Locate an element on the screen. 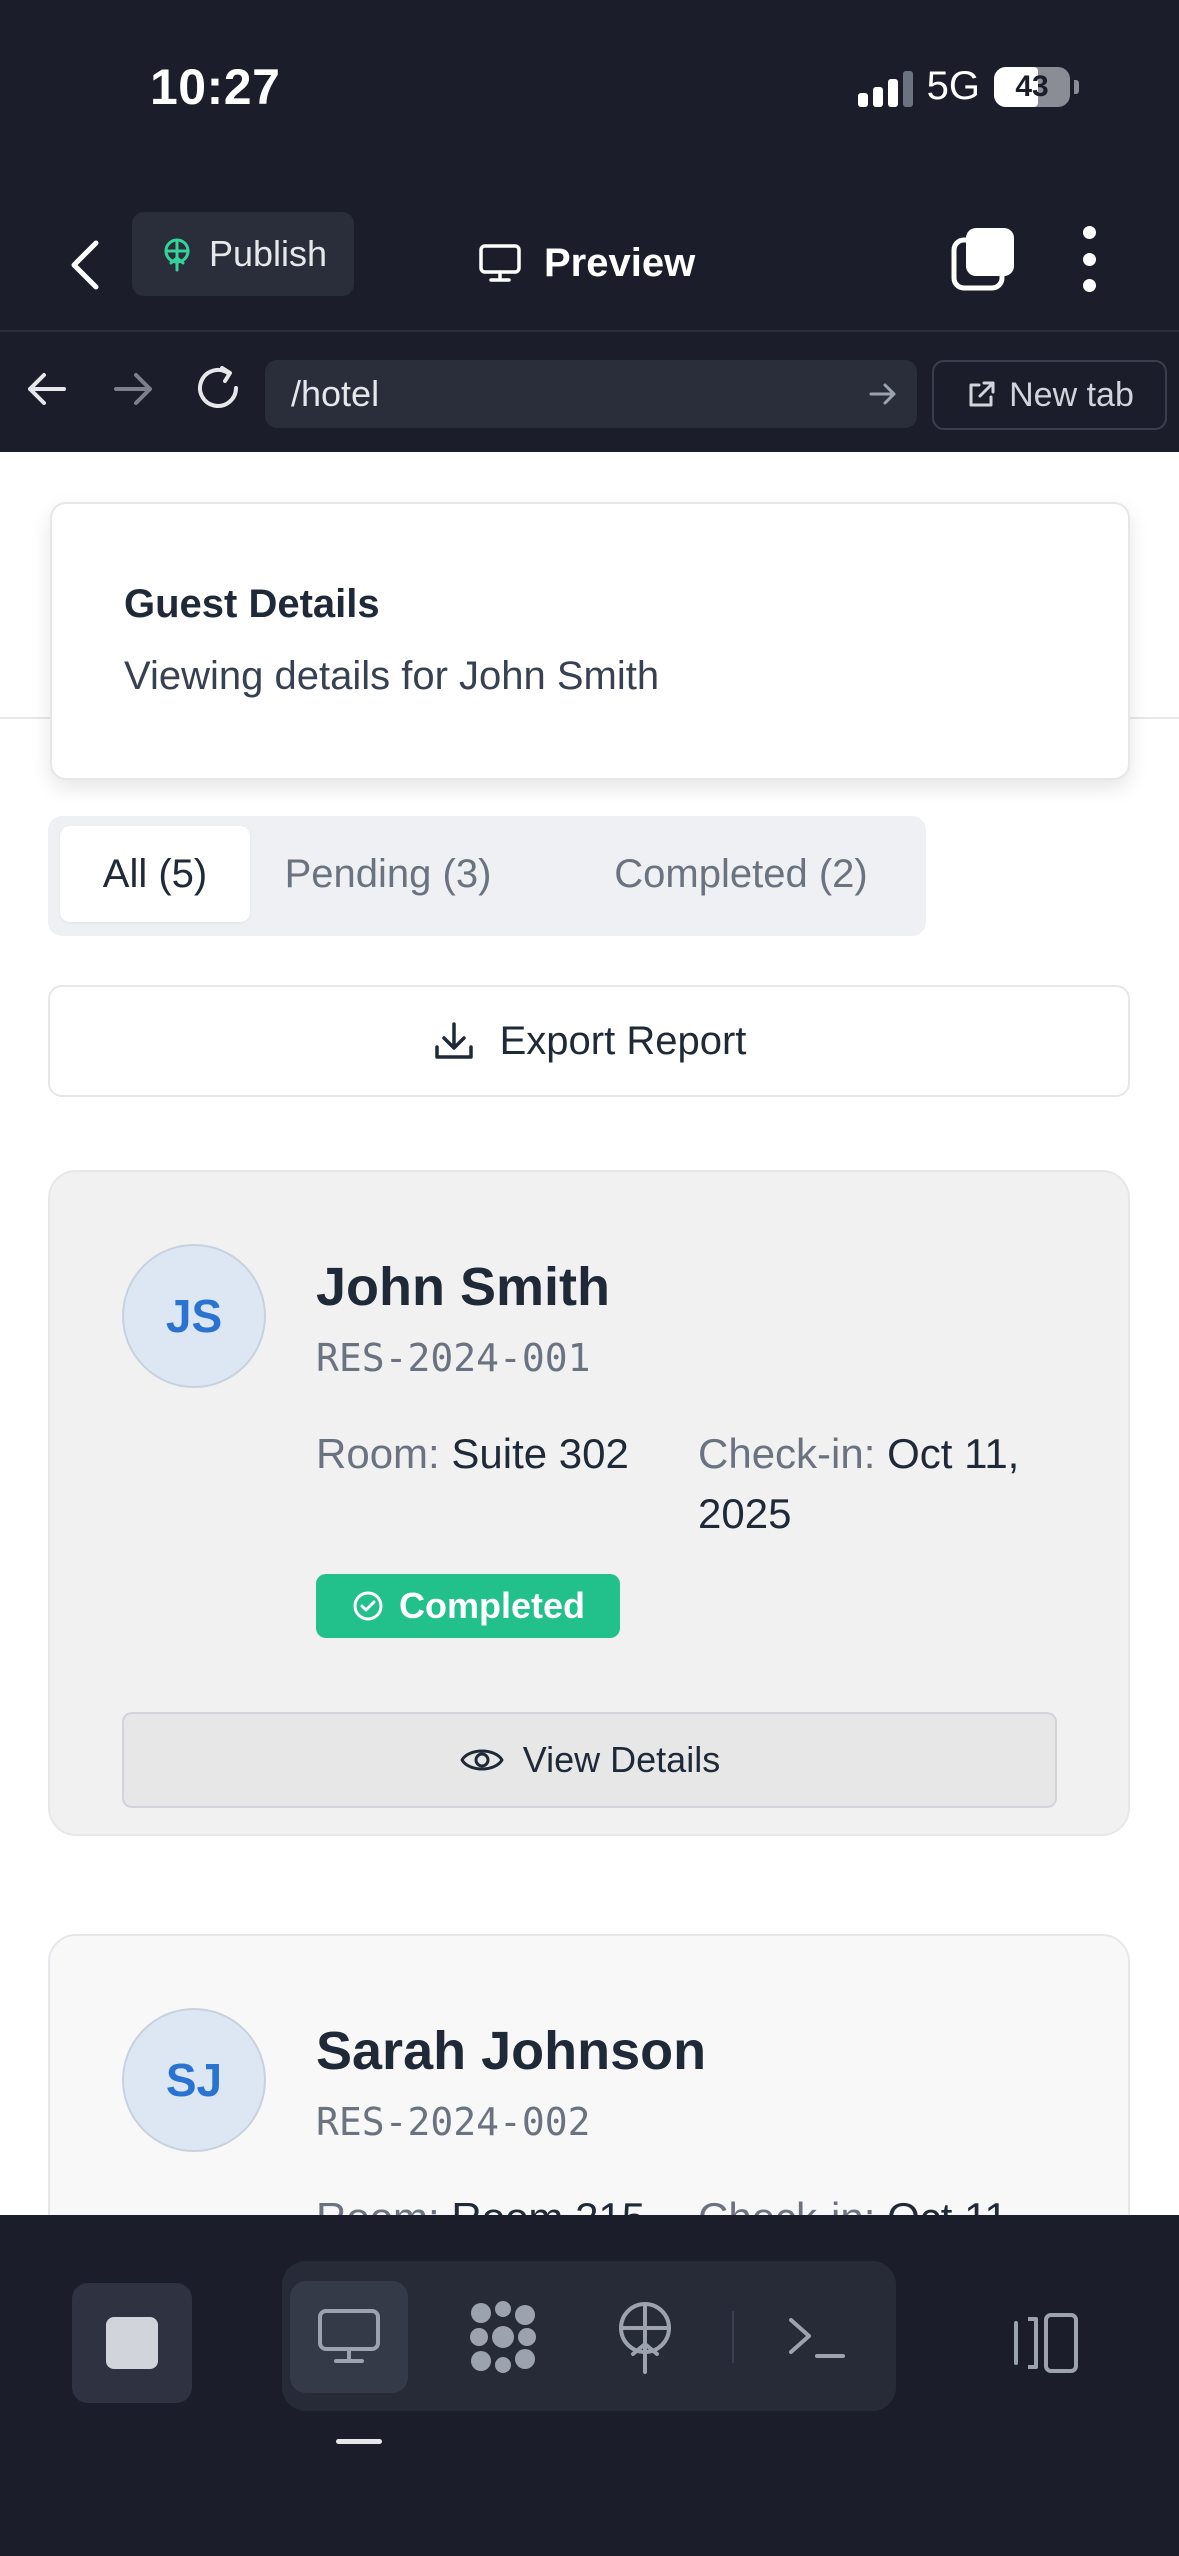 Image resolution: width=1179 pixels, height=2556 pixels. sidebar-icon is located at coordinates (1046, 2343).